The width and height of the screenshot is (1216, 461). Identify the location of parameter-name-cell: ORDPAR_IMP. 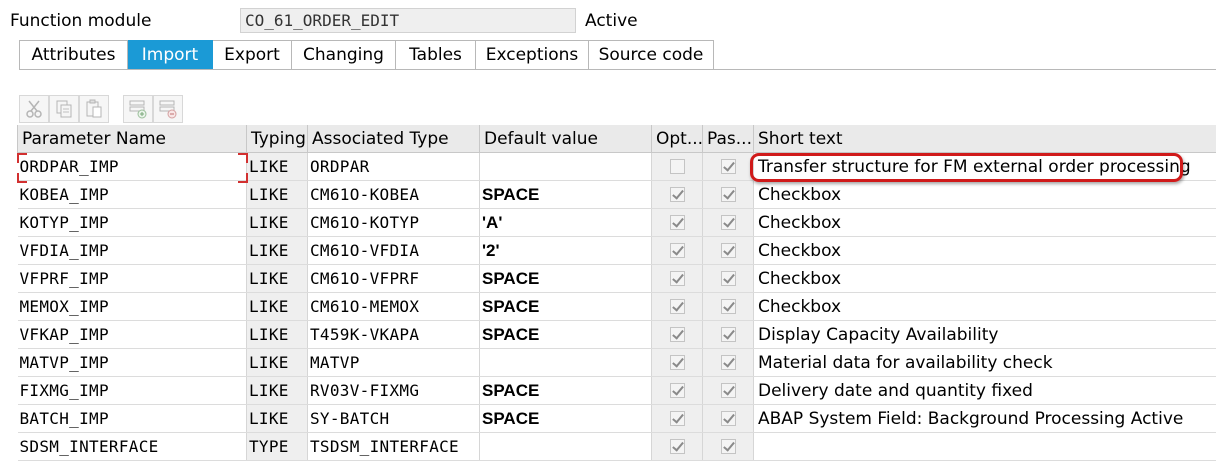
(132, 167).